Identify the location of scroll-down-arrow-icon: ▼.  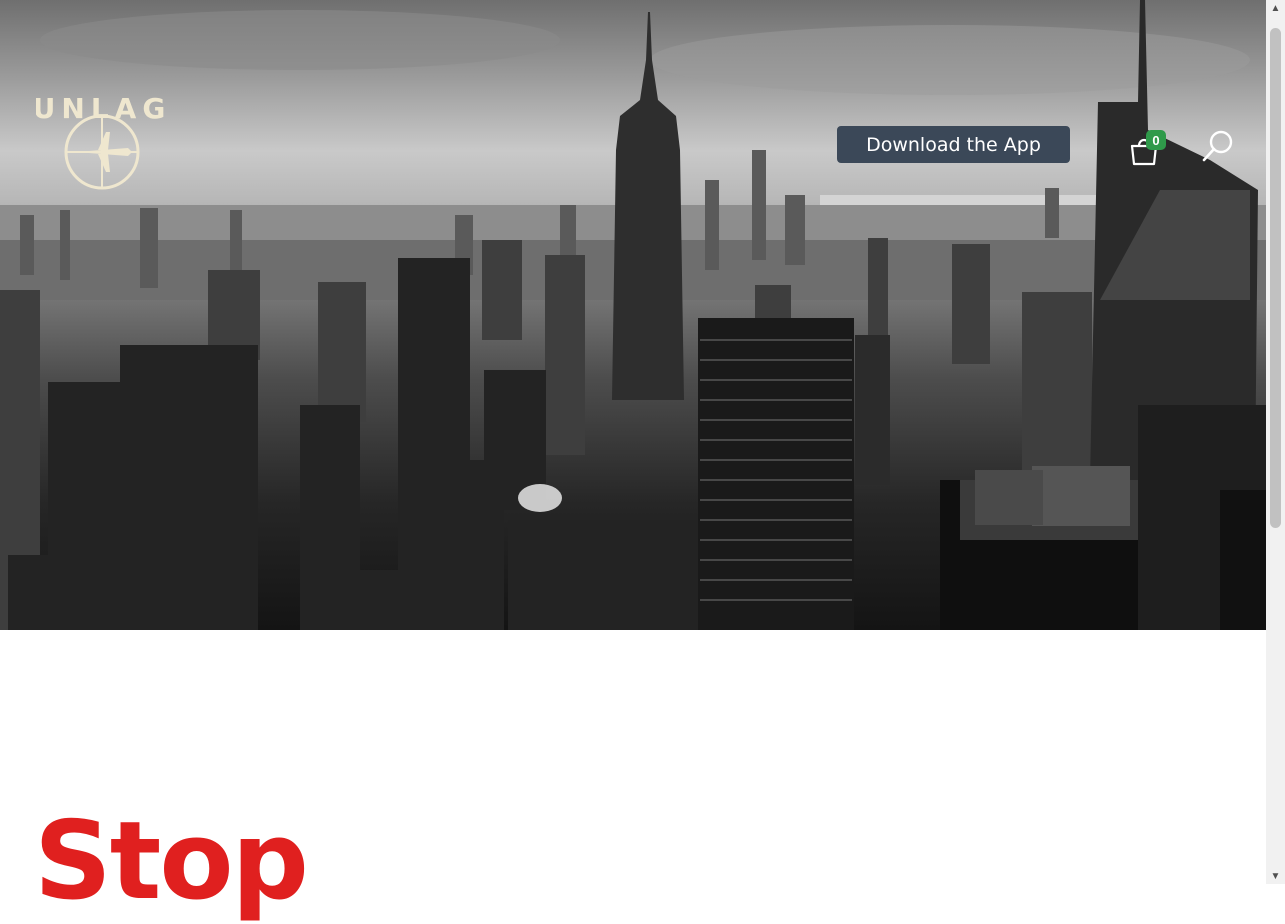
(1275, 876).